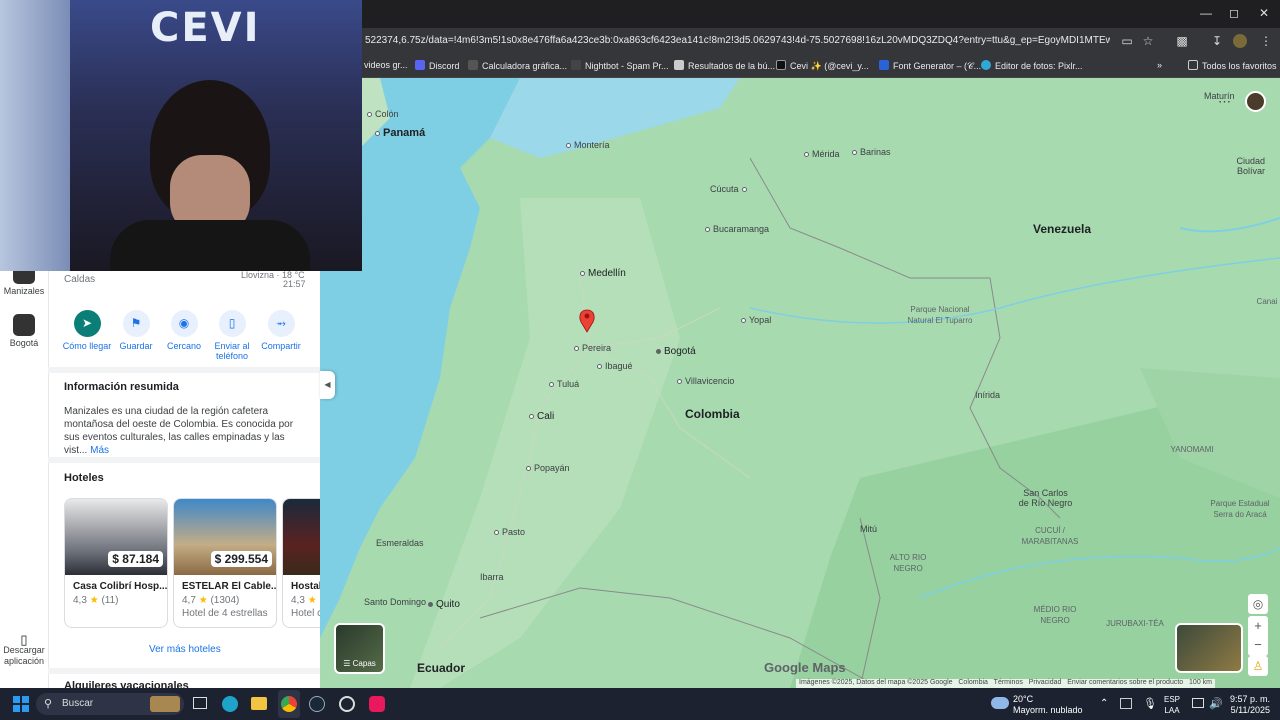 The width and height of the screenshot is (1280, 720). I want to click on city-label: Tuluá, so click(564, 384).